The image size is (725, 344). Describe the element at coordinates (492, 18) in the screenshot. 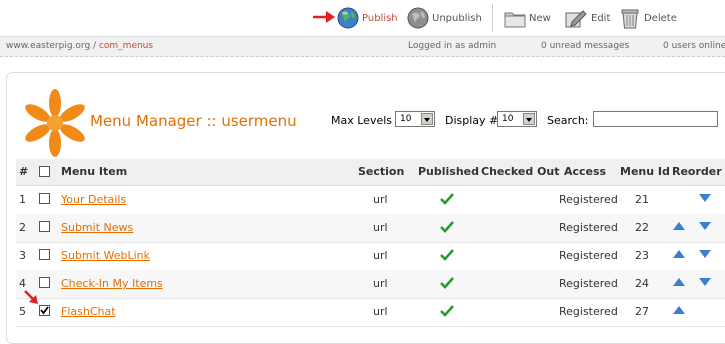

I see `toolbar-divider` at that location.